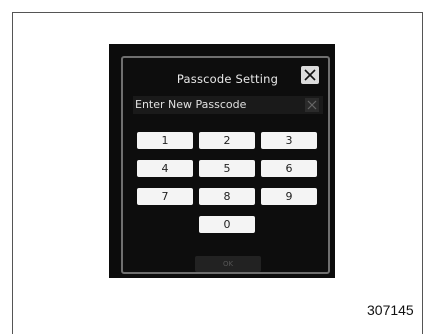  Describe the element at coordinates (227, 168) in the screenshot. I see `key-5: 5` at that location.